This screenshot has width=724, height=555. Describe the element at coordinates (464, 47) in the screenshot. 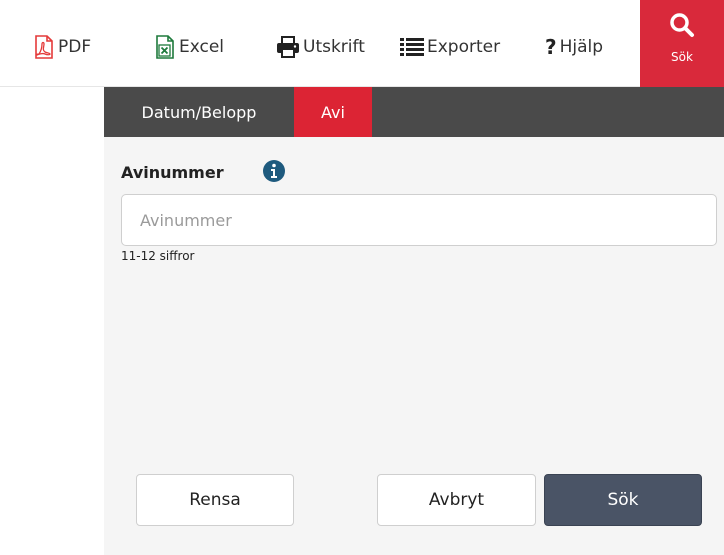

I see `export-label: Exporter` at that location.